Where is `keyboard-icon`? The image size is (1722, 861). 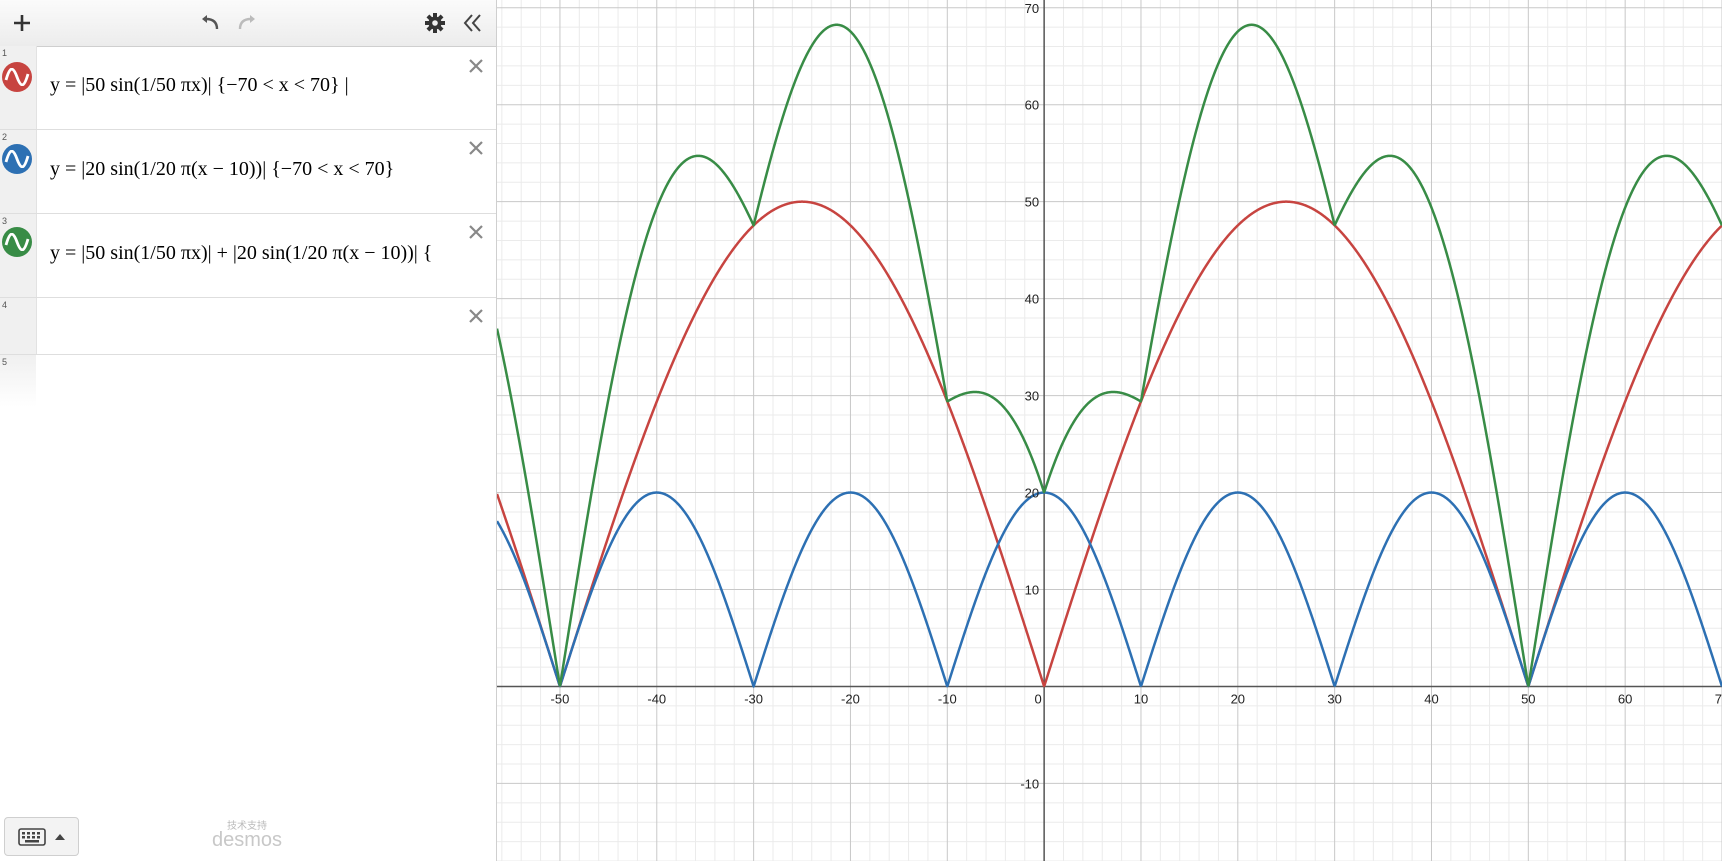 keyboard-icon is located at coordinates (31, 836).